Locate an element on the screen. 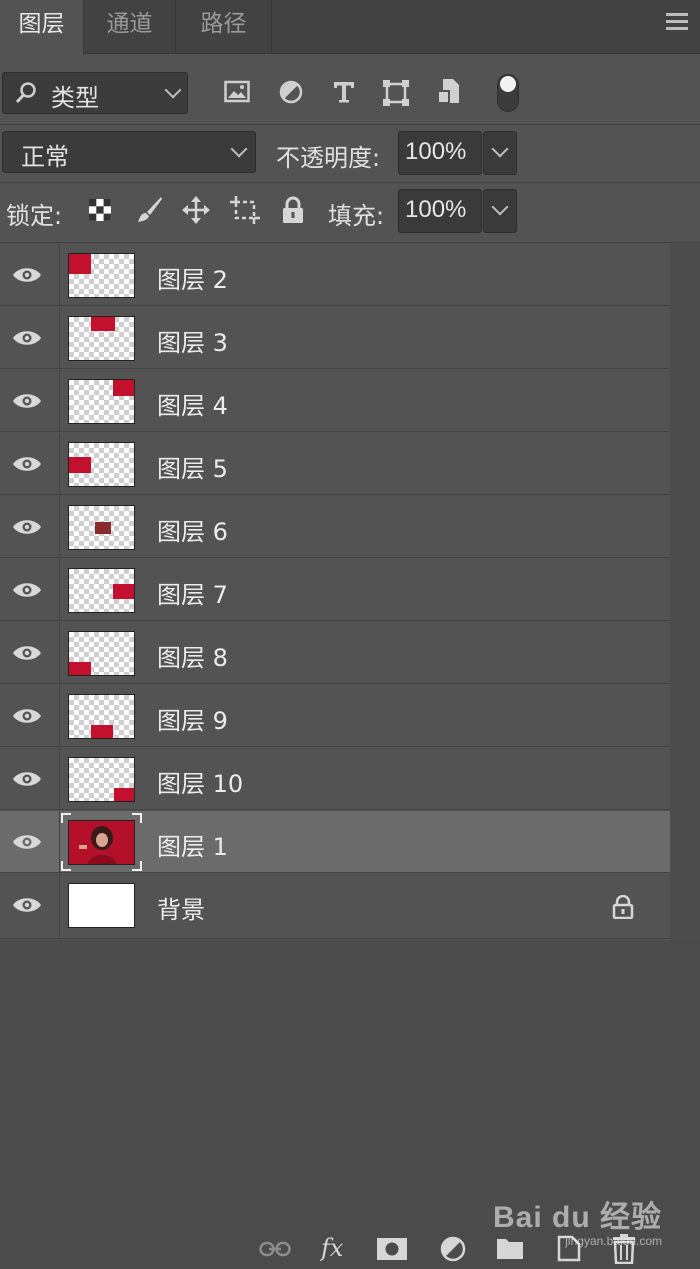  layer-name: 图层 3 is located at coordinates (192, 343).